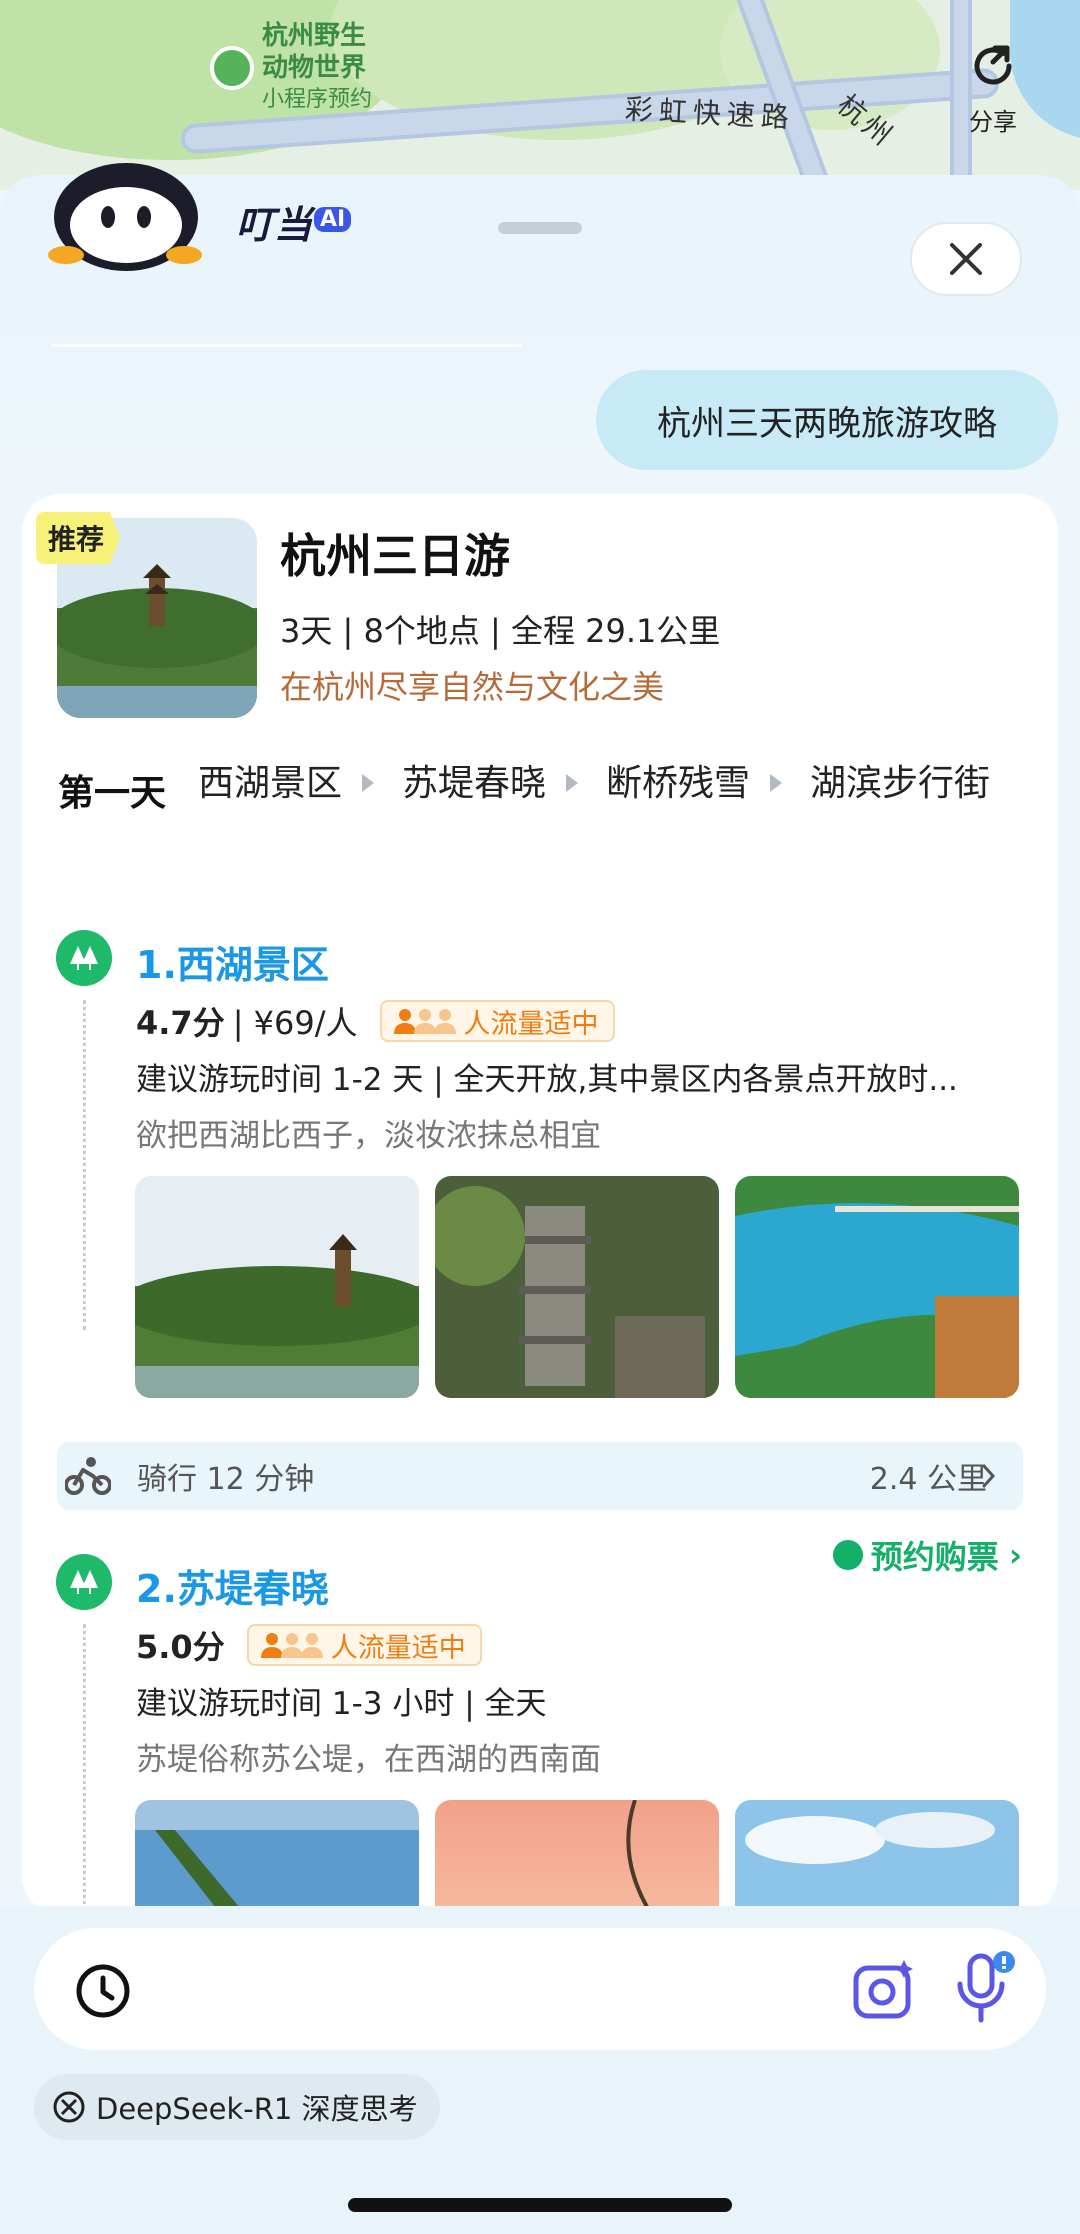  Describe the element at coordinates (472, 687) in the screenshot. I see `trip-slogan: 在杭州尽享自然与文化之美` at that location.